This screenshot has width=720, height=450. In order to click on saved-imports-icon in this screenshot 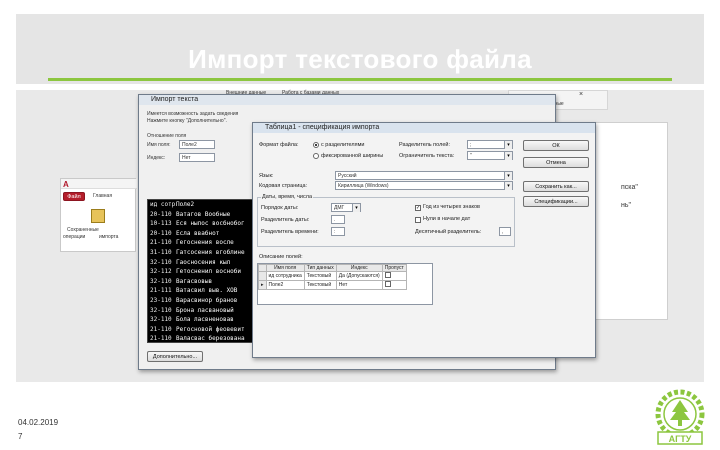, I will do `click(98, 216)`.